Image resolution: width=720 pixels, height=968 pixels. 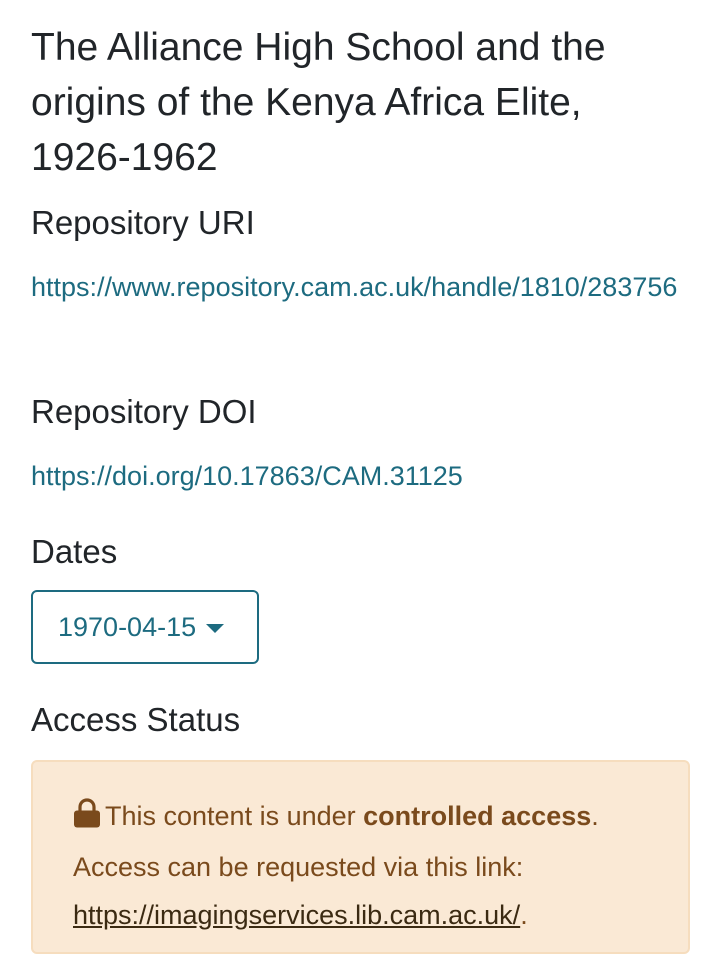 I want to click on access-status-line-1: This content is under controlled access., so click(x=370, y=817).